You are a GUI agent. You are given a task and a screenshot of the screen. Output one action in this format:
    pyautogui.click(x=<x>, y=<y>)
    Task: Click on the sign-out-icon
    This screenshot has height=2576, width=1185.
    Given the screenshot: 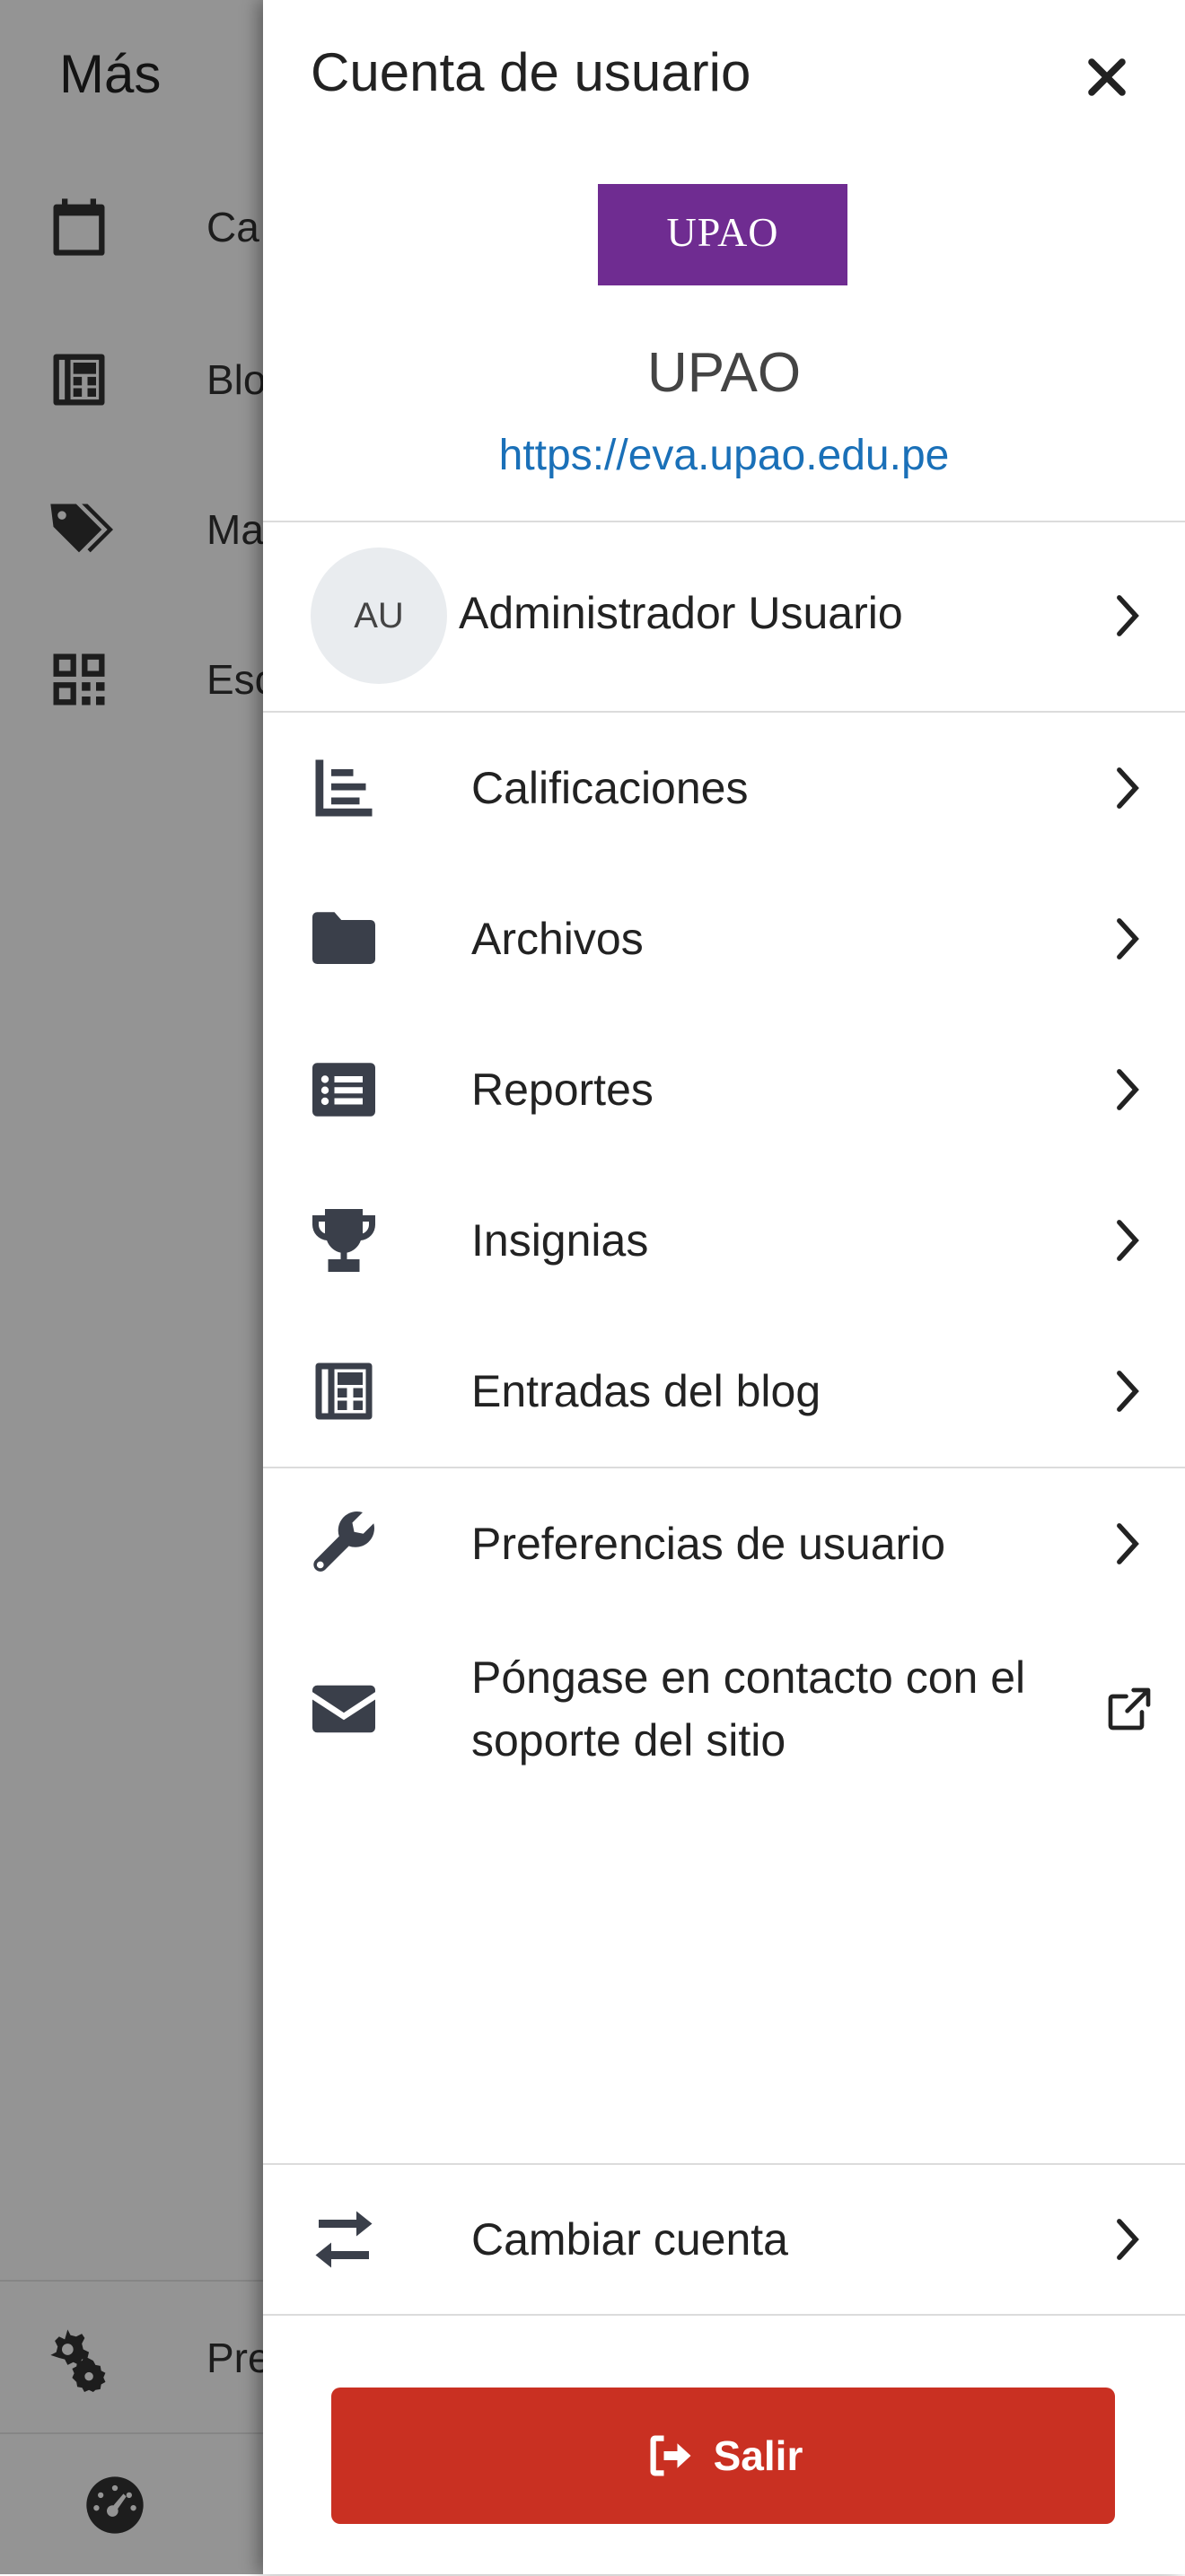 What is the action you would take?
    pyautogui.click(x=670, y=2455)
    